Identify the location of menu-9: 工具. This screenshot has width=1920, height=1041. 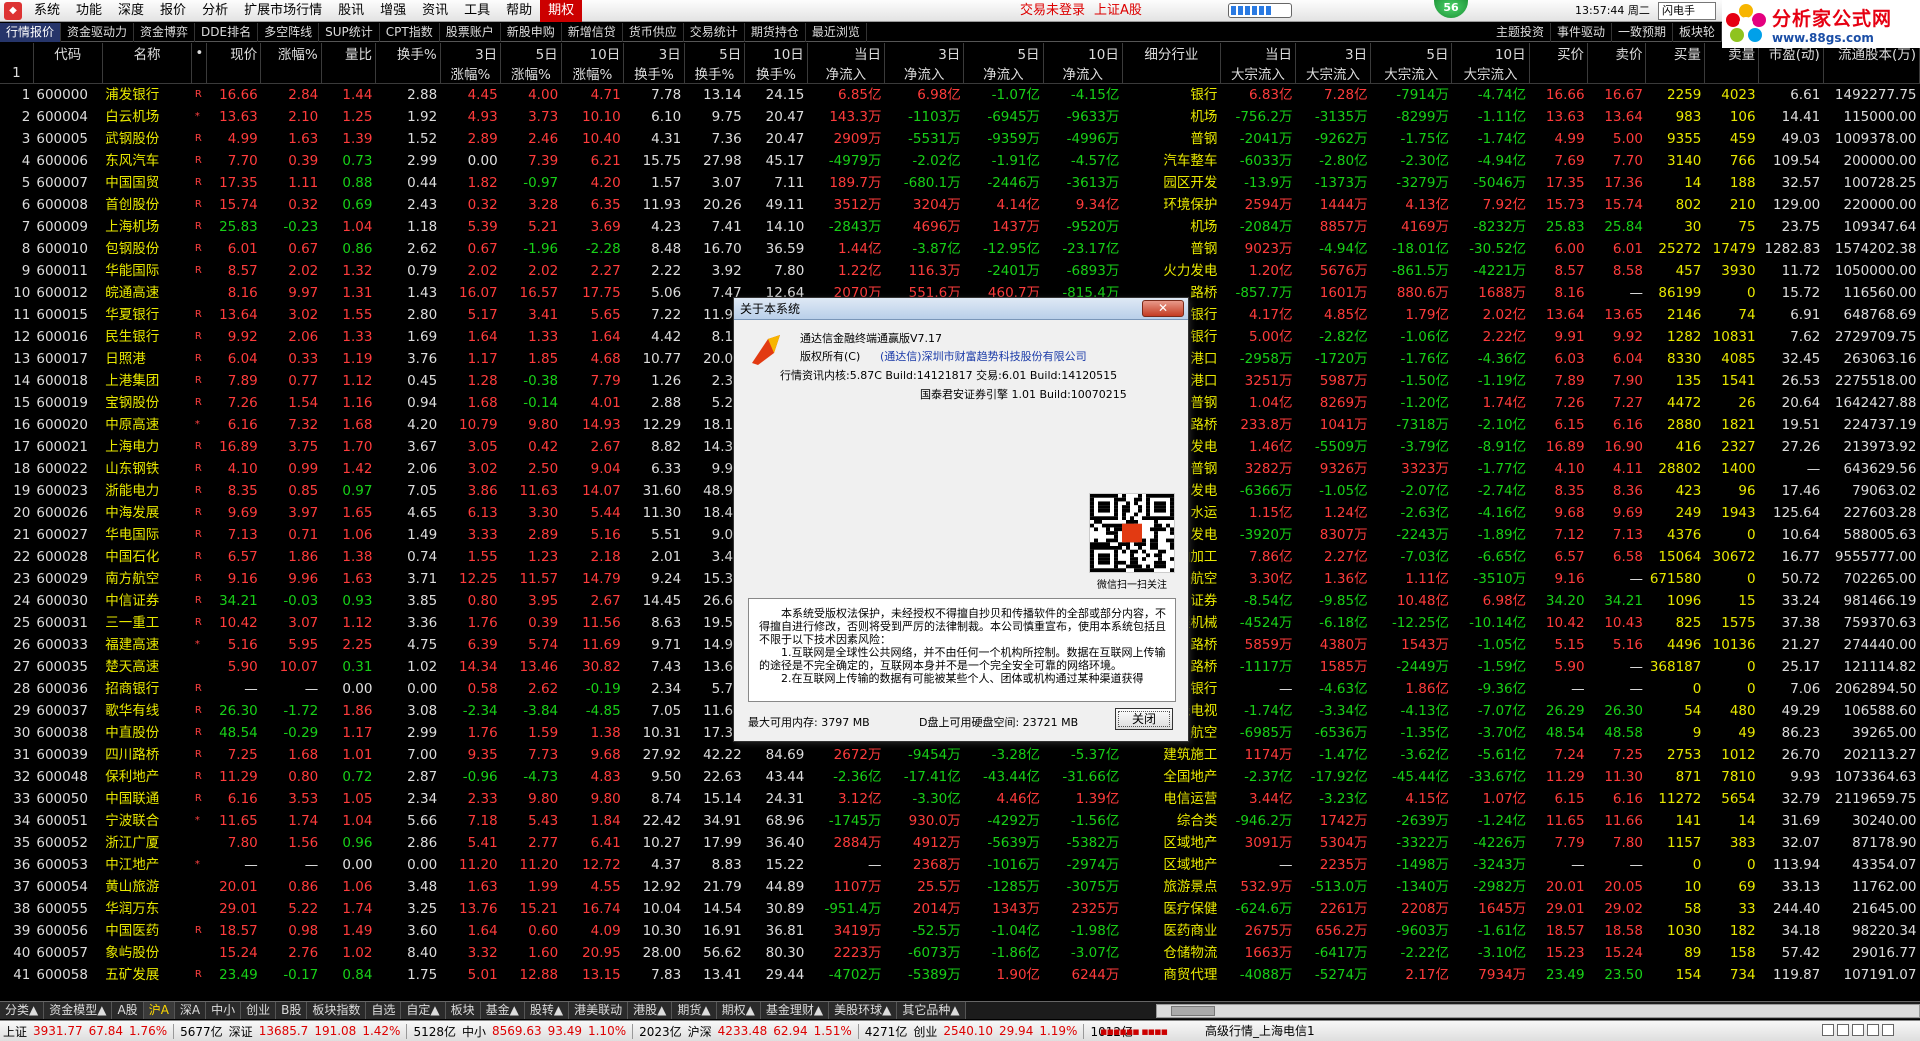
(477, 11).